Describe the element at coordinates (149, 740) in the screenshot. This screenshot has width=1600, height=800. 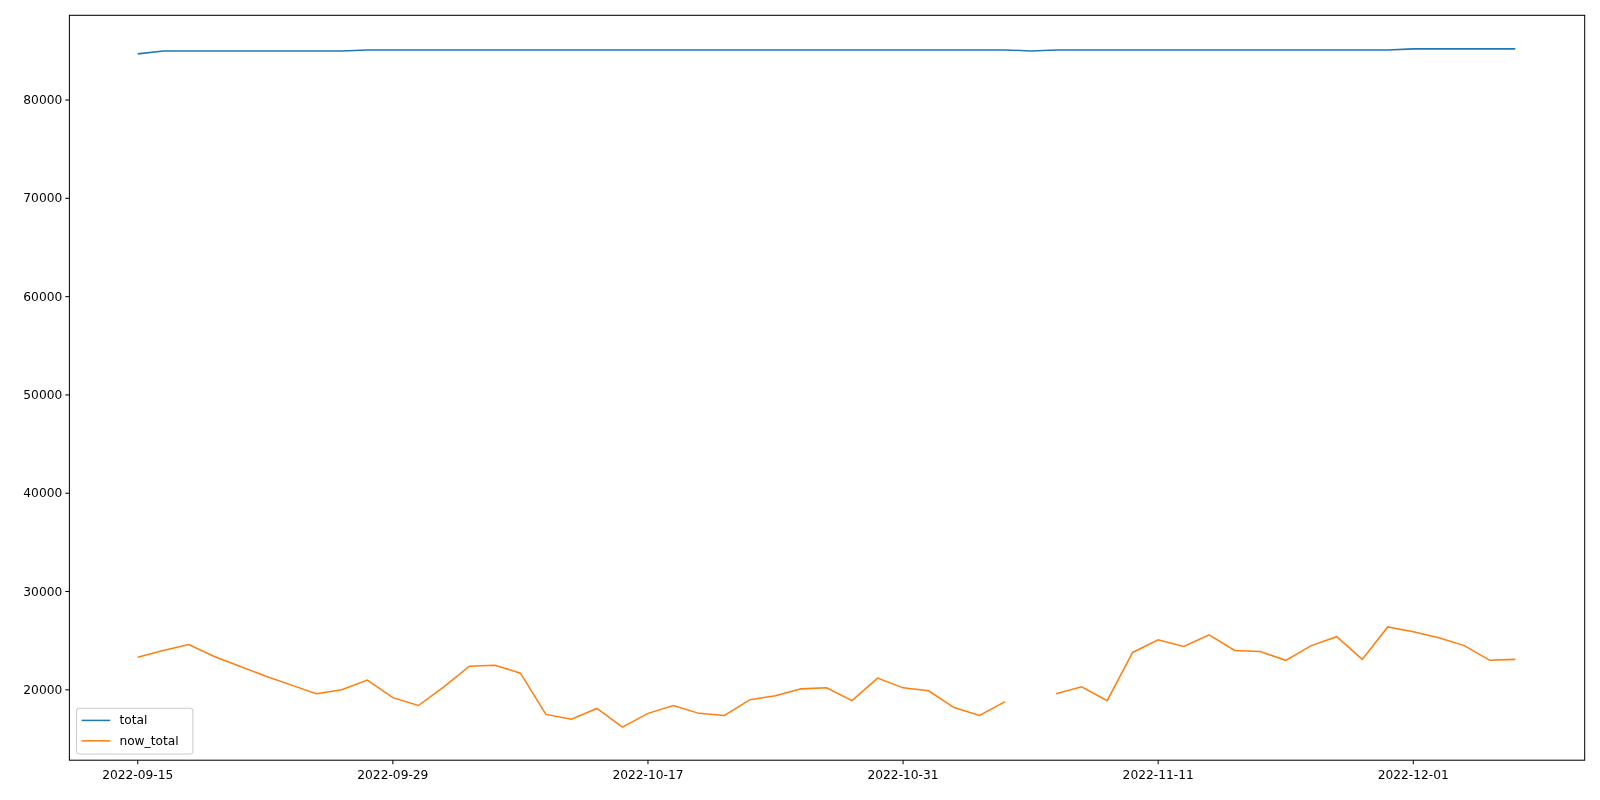
I see `legend-label: now_total` at that location.